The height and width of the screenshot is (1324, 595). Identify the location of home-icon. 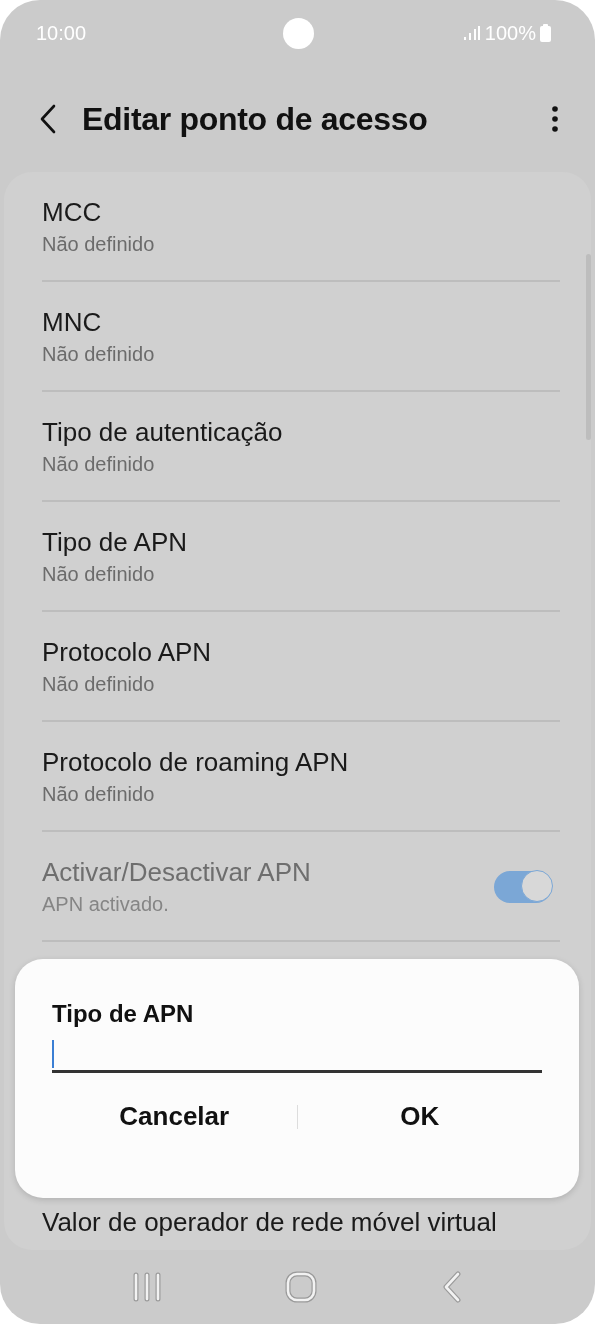
(301, 1287).